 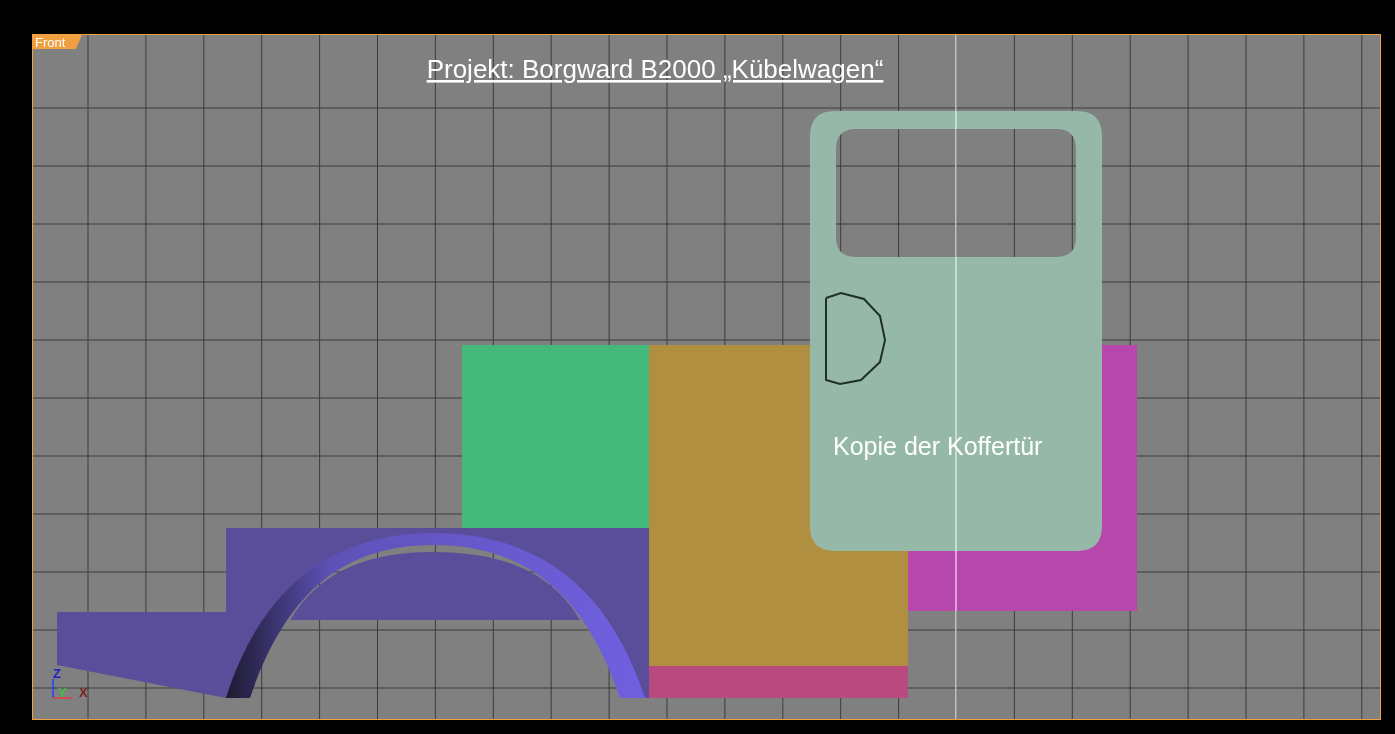 I want to click on viewport-label: Front, so click(x=57, y=42).